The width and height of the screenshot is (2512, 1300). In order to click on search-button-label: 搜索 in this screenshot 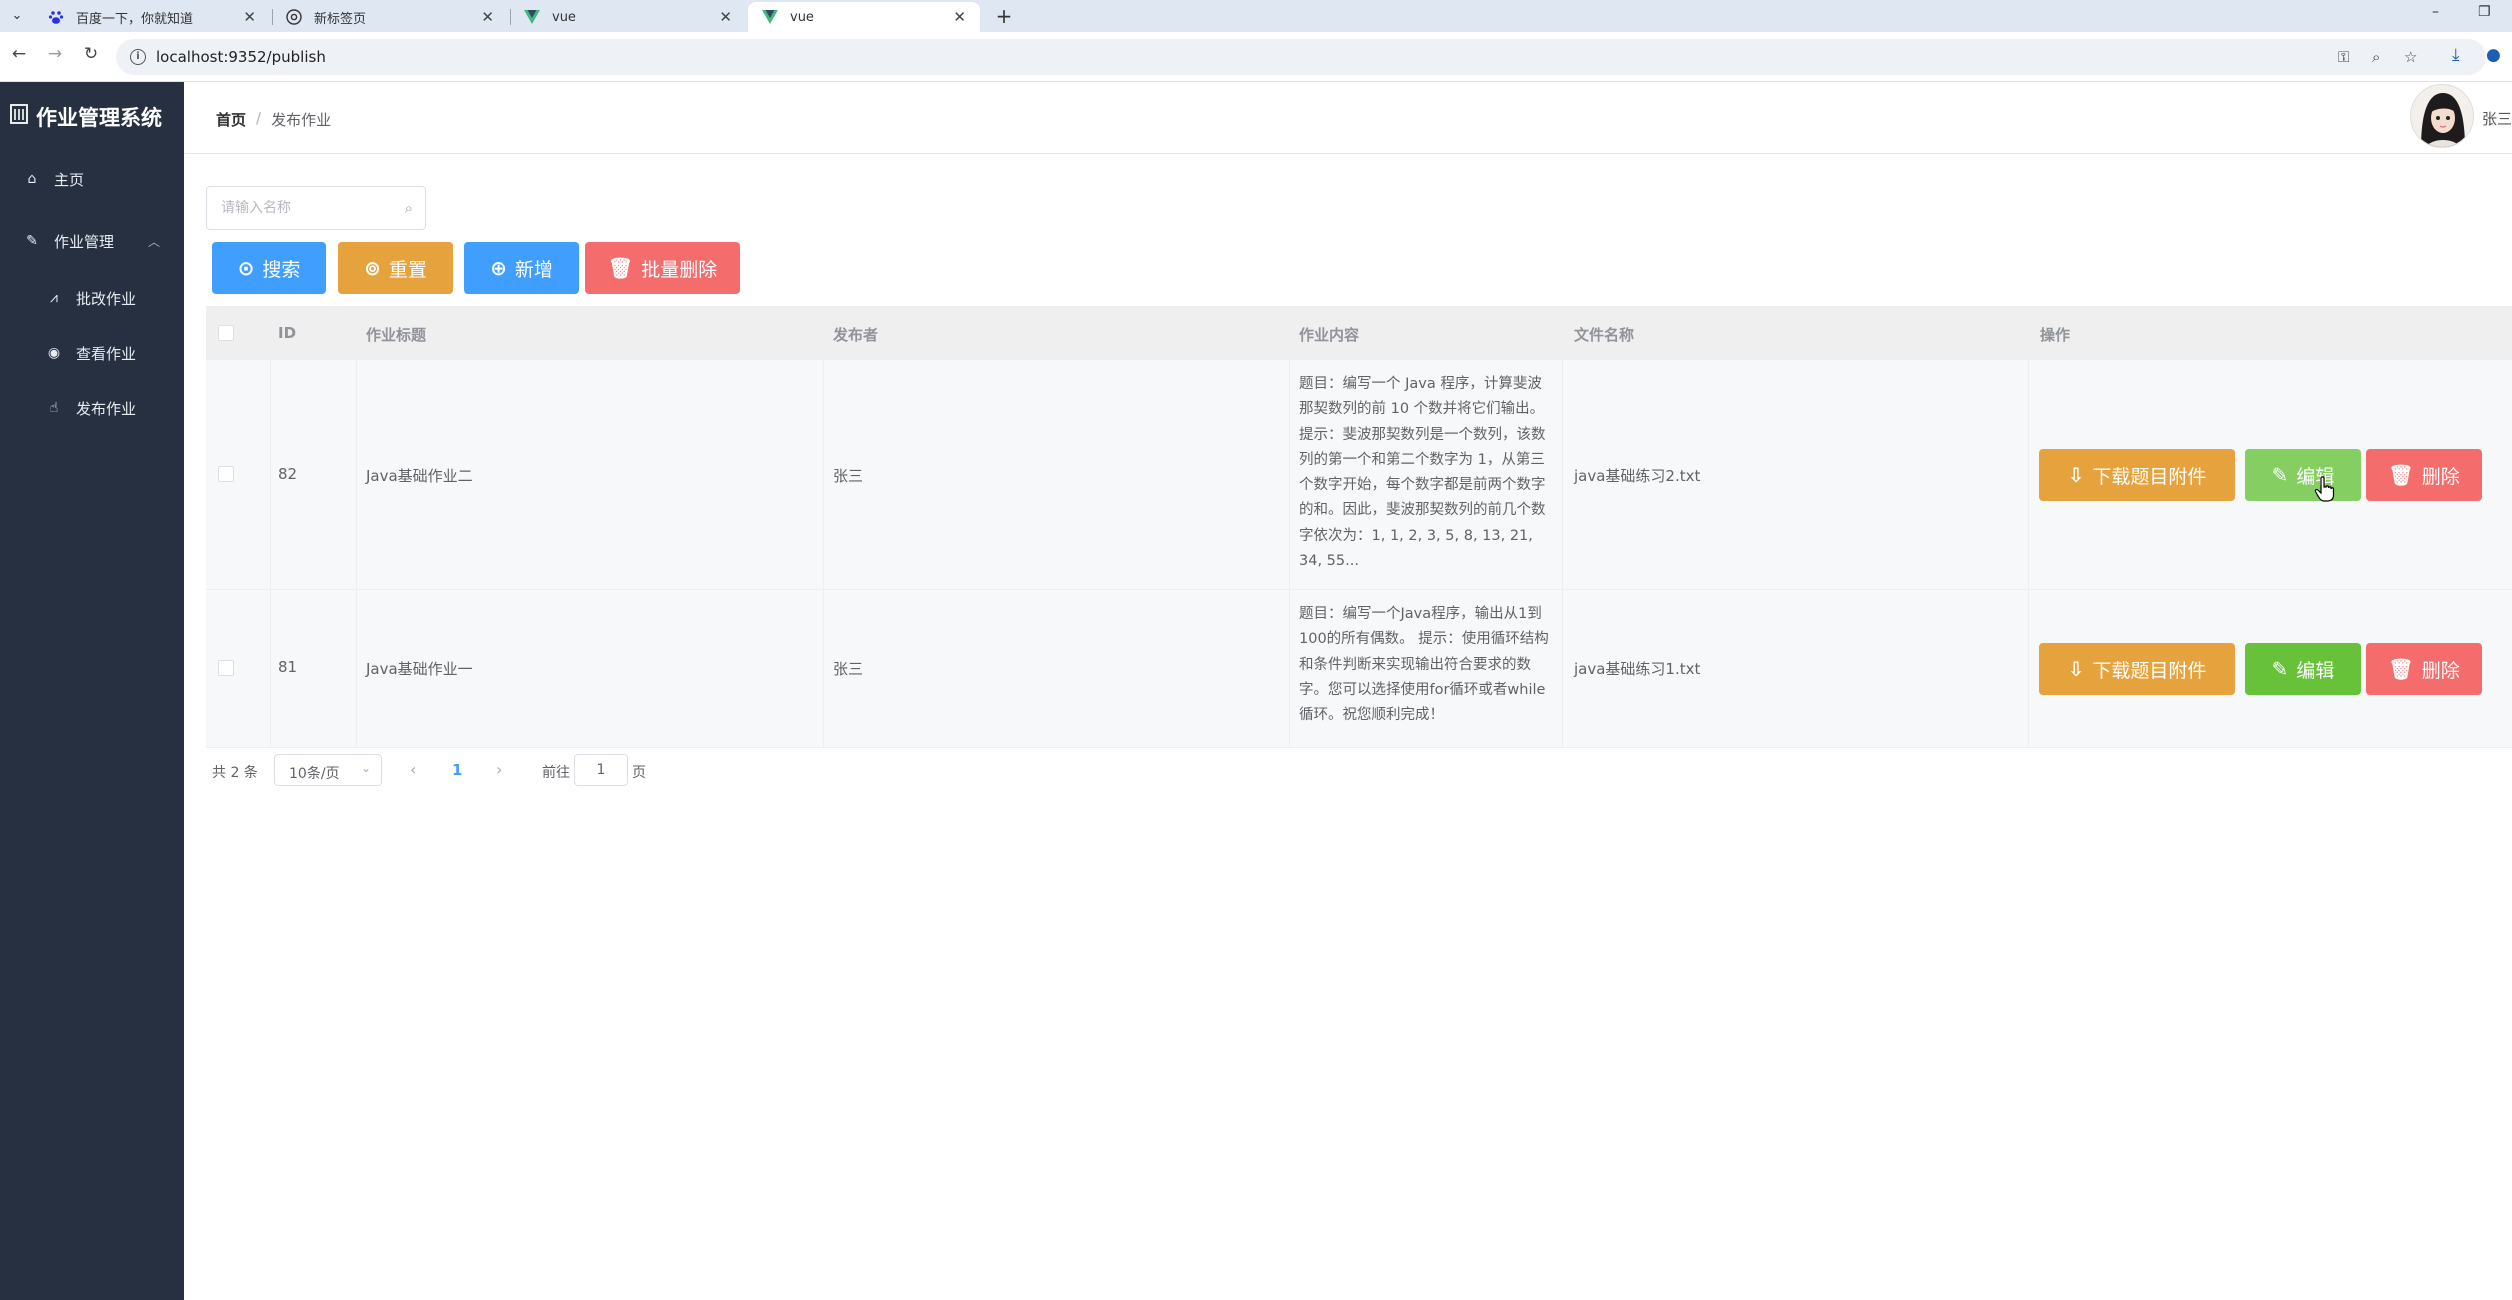, I will do `click(281, 269)`.